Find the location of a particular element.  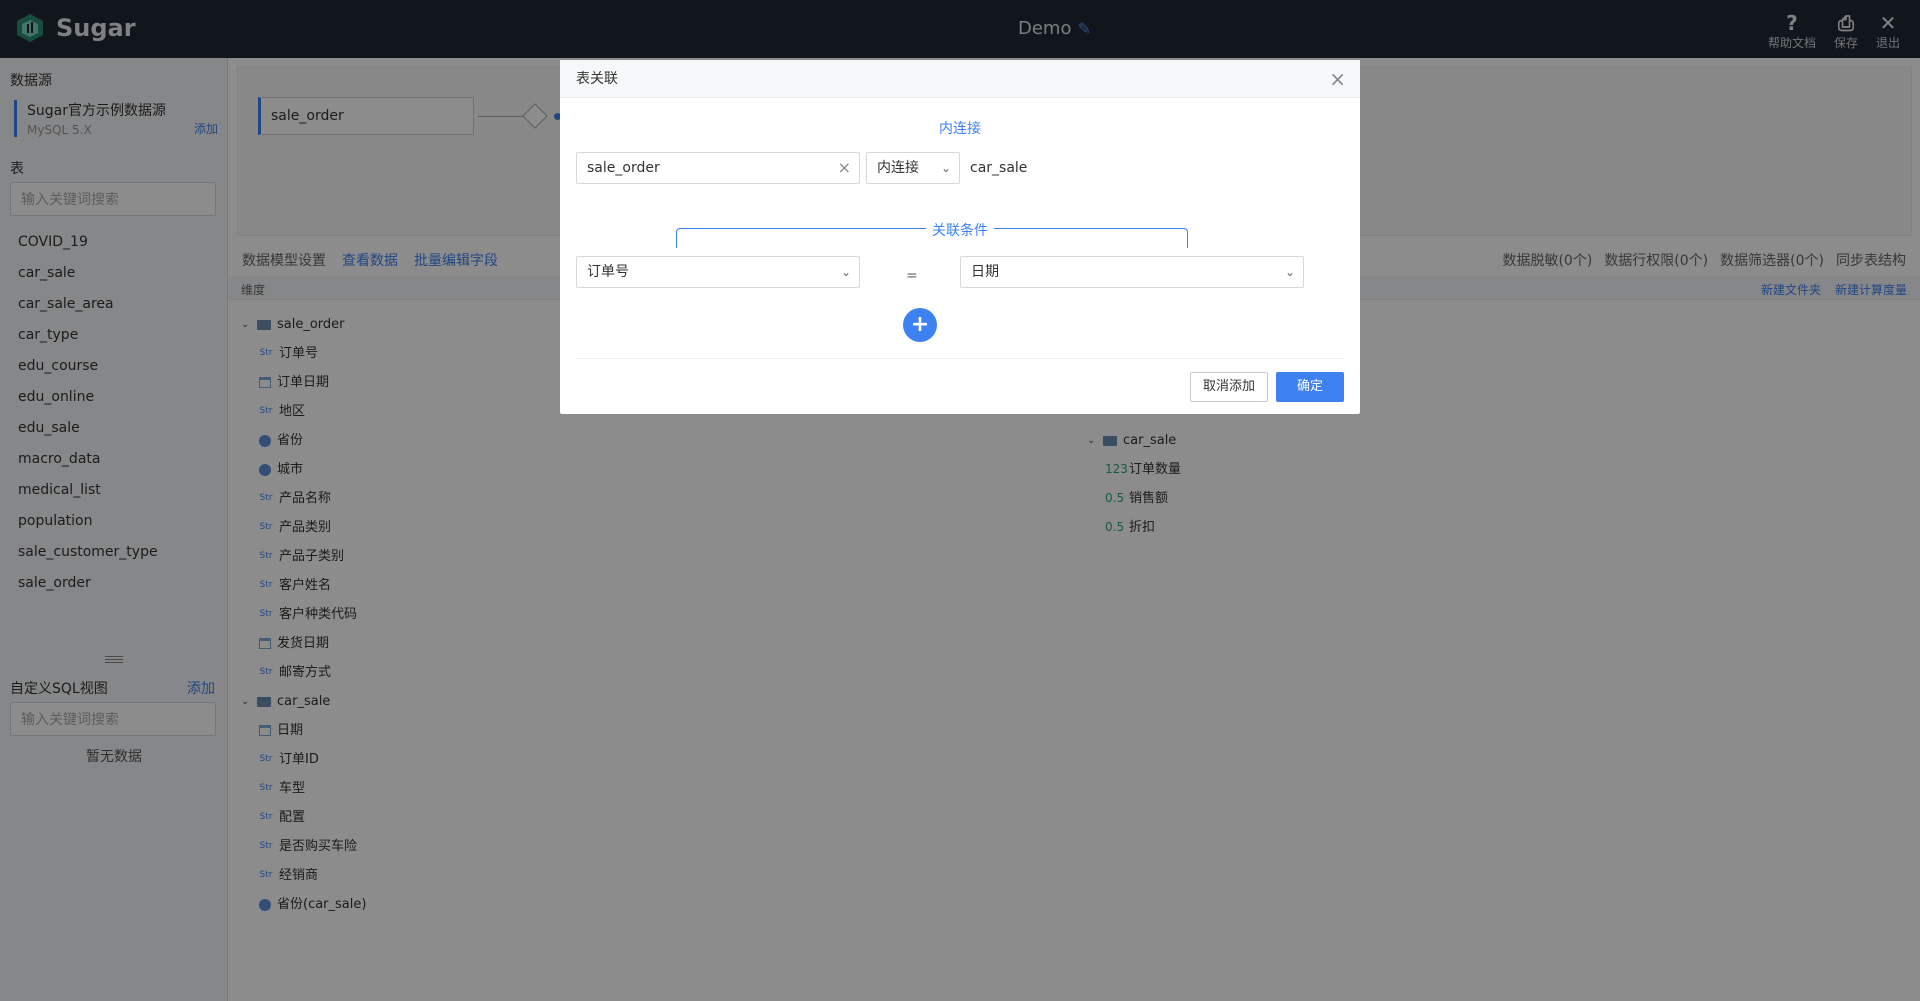

join-type-value: 内连接 is located at coordinates (898, 168).